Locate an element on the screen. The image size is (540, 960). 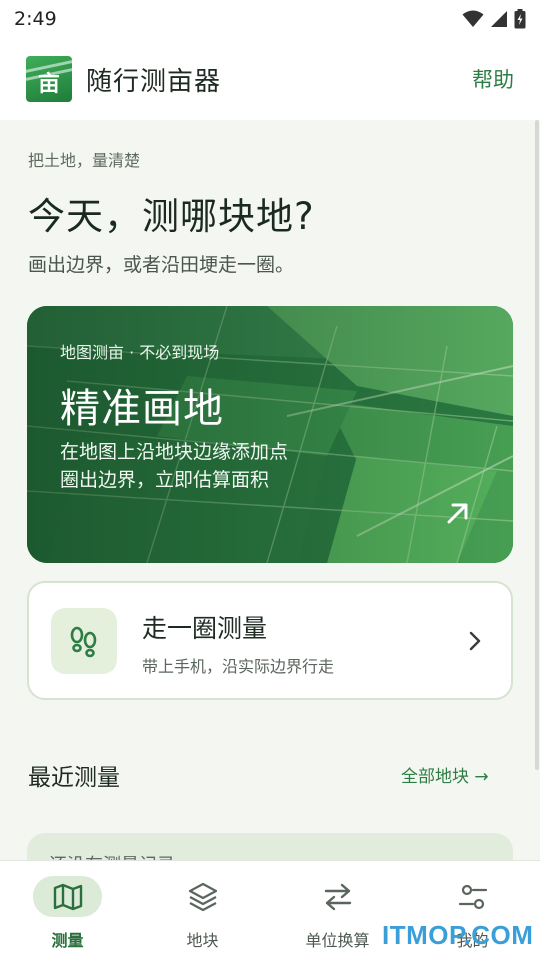
map-icon is located at coordinates (68, 897).